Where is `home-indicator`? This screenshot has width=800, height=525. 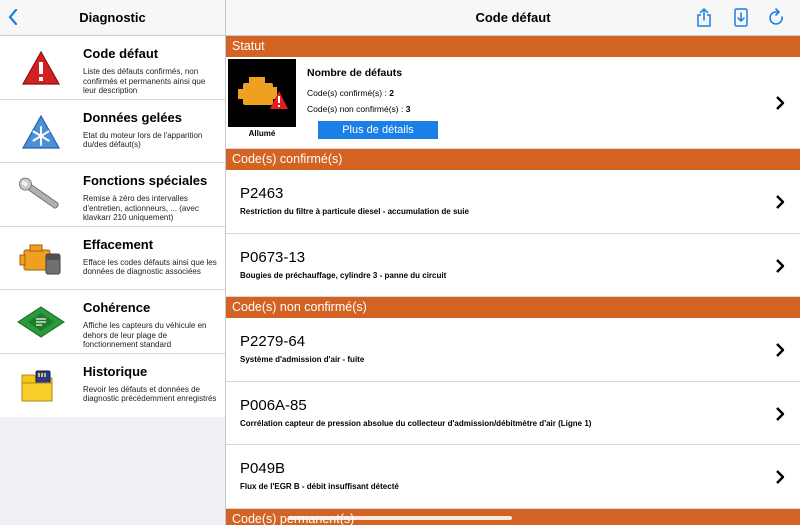
home-indicator is located at coordinates (400, 518).